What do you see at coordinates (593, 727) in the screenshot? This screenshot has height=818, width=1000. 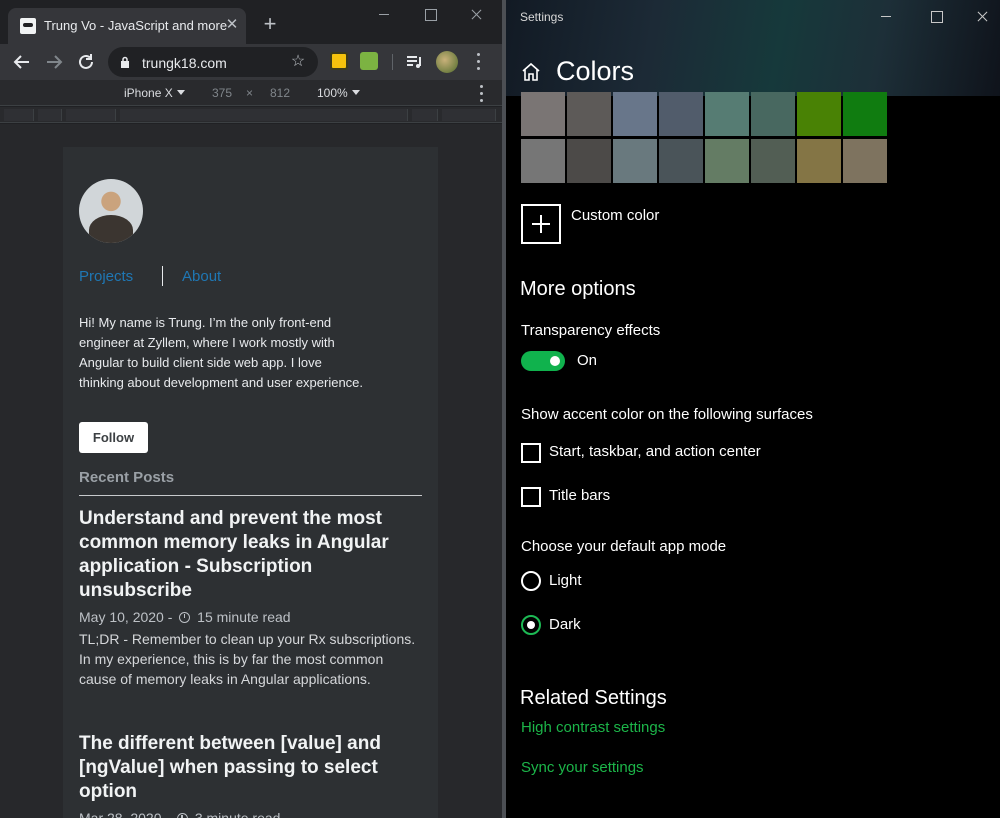 I see `high-contrast-link: High contrast settings` at bounding box center [593, 727].